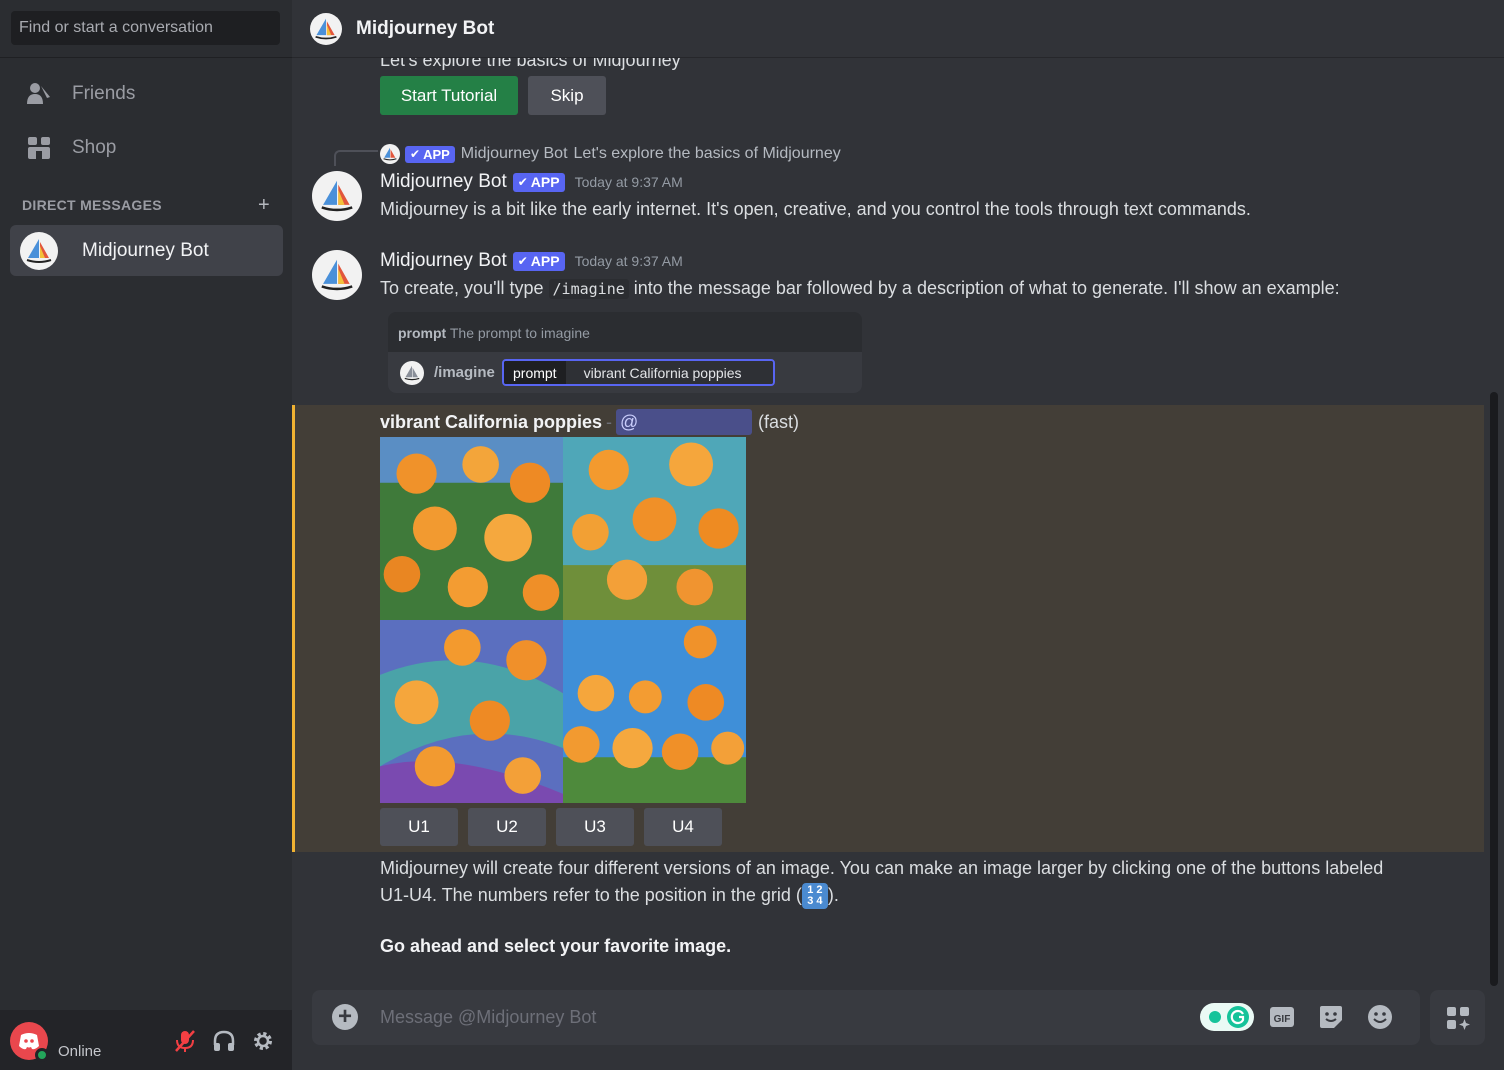 The width and height of the screenshot is (1504, 1070). Describe the element at coordinates (92, 205) in the screenshot. I see `dm-header-label: DIRECT MESSAGES` at that location.